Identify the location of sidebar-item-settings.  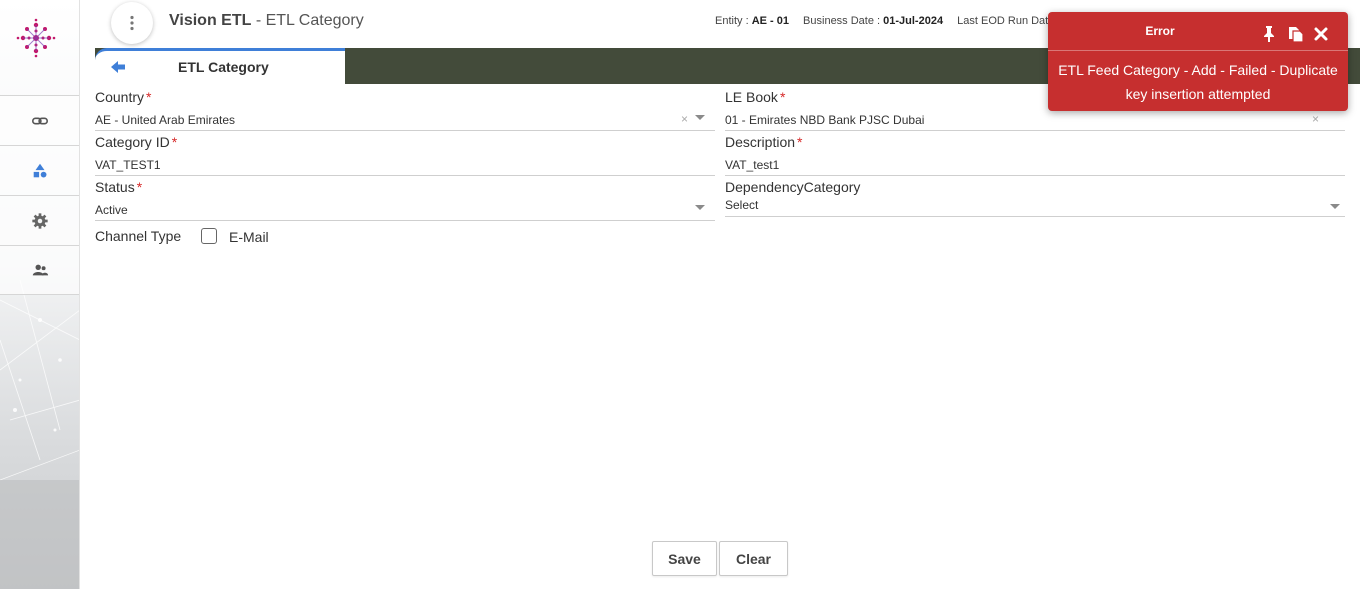
(39, 220).